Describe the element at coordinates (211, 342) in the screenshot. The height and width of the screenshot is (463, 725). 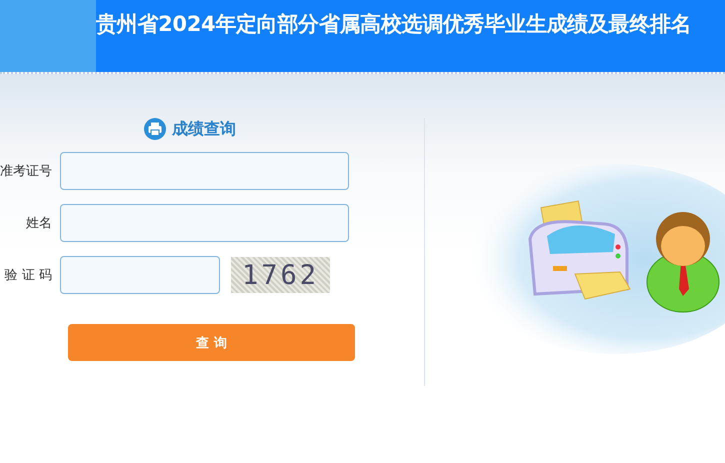
I see `query-button: 查 询` at that location.